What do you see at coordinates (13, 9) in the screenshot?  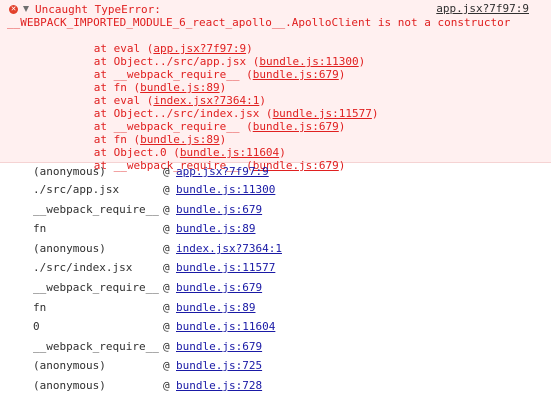 I see `error-circle-icon: ✕` at bounding box center [13, 9].